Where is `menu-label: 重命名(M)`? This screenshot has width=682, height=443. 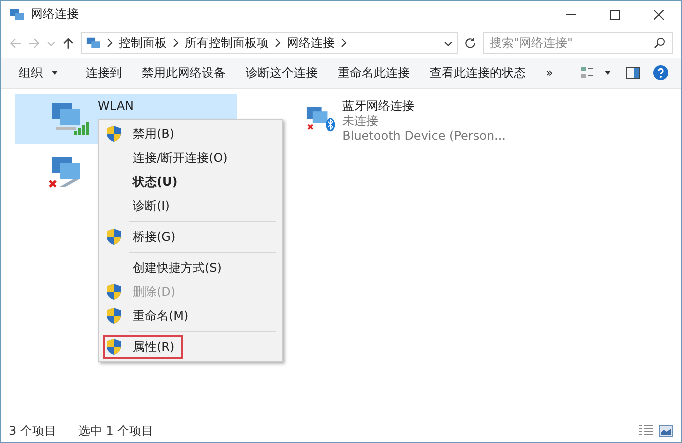 menu-label: 重命名(M) is located at coordinates (161, 316).